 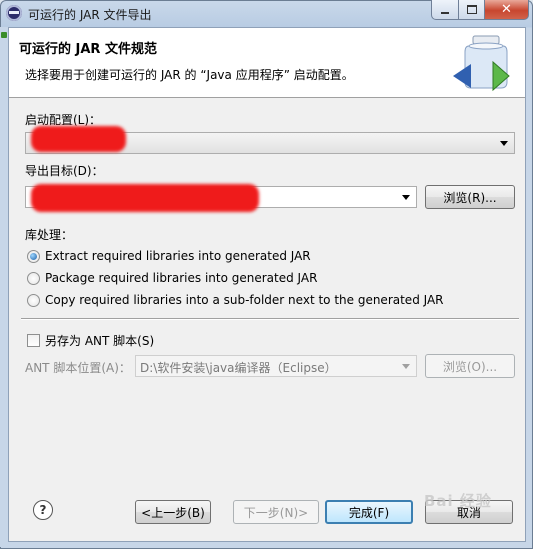 What do you see at coordinates (238, 368) in the screenshot?
I see `ant-location-value: D:\软件安装\java编译器（Eclipse）` at bounding box center [238, 368].